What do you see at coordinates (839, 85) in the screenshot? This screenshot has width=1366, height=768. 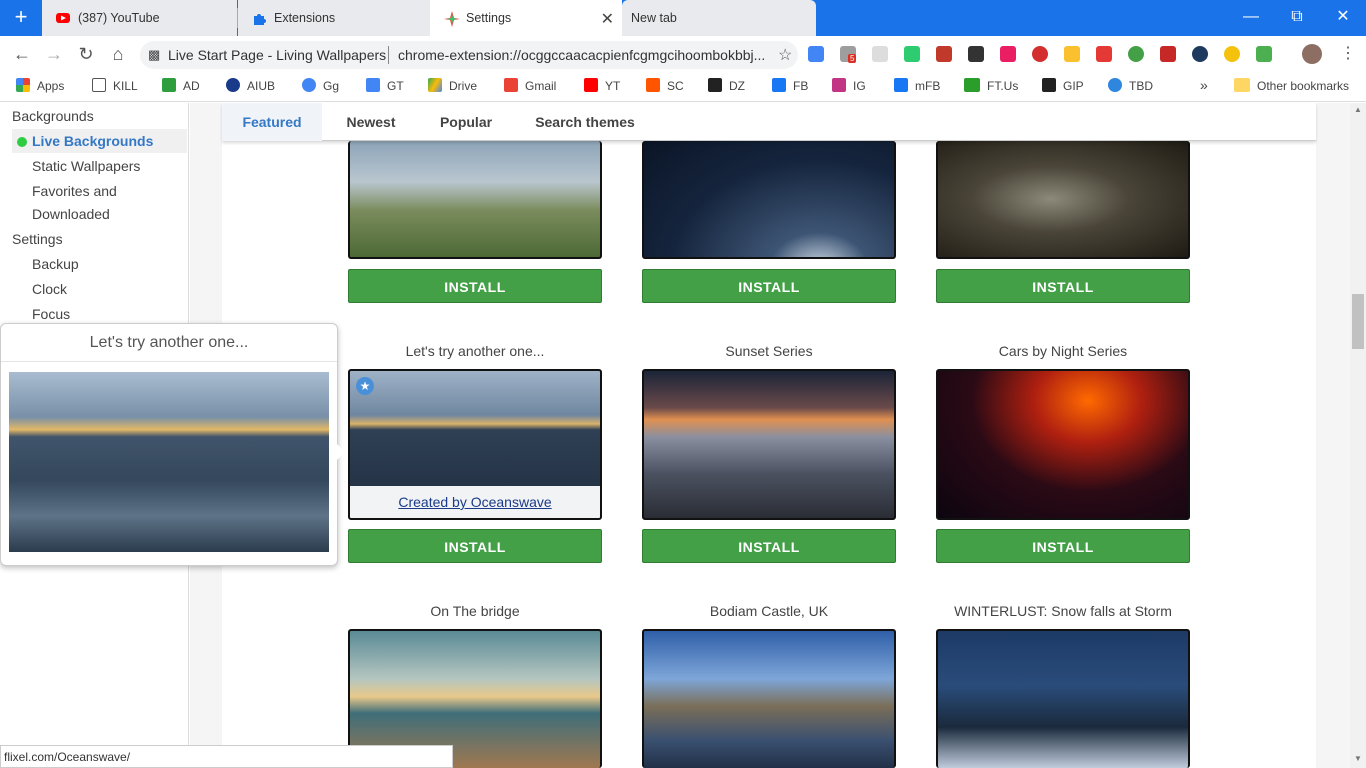 I see `instagram-icon` at bounding box center [839, 85].